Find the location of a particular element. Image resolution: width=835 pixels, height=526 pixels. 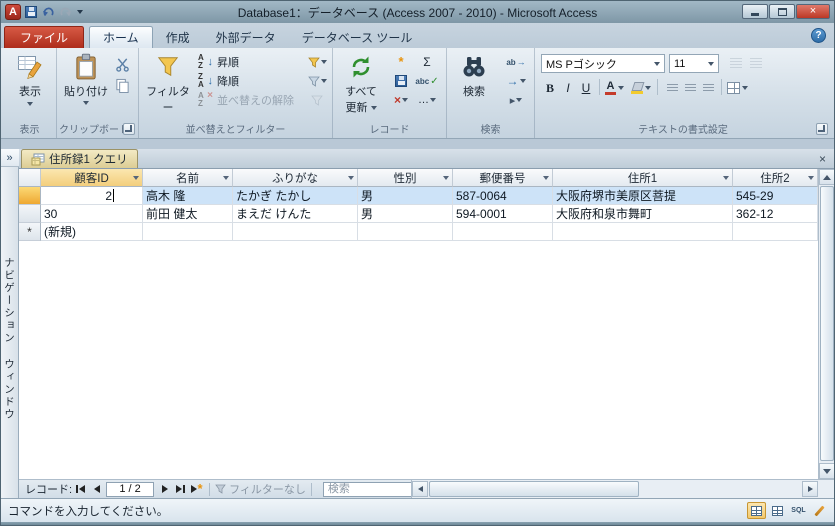

toggle-filter-button is located at coordinates (317, 100).